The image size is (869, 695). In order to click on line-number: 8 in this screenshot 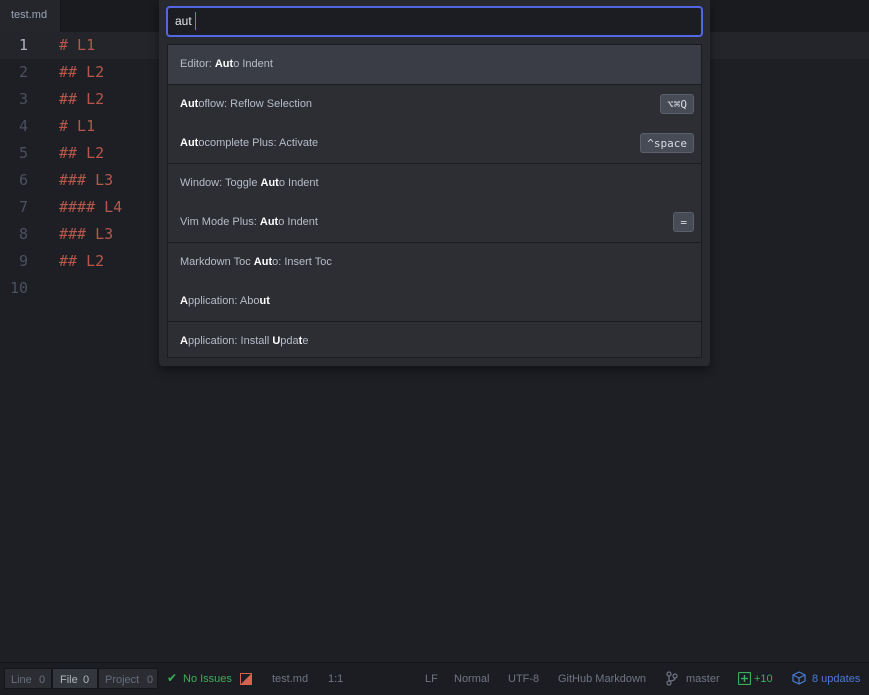, I will do `click(23, 234)`.